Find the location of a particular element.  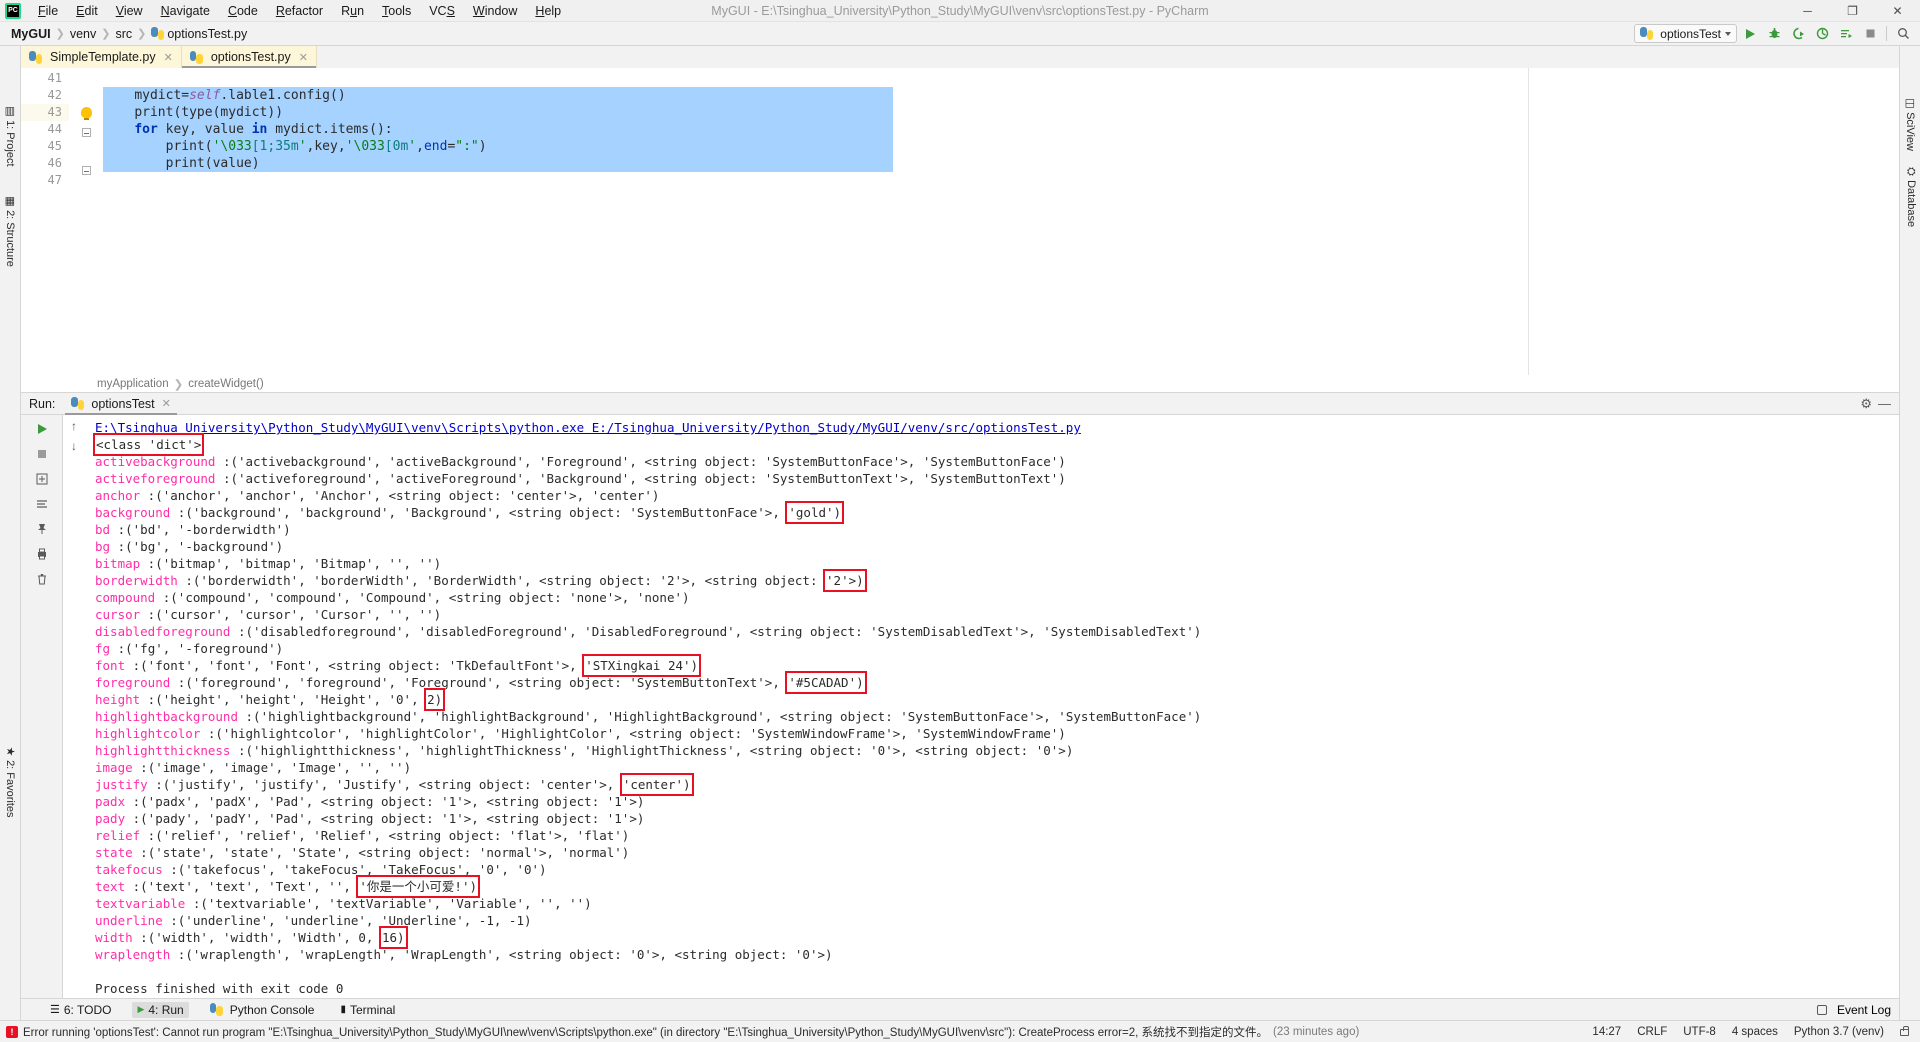

bottom-item-todo: ☰ 6: TODO is located at coordinates (80, 1010).